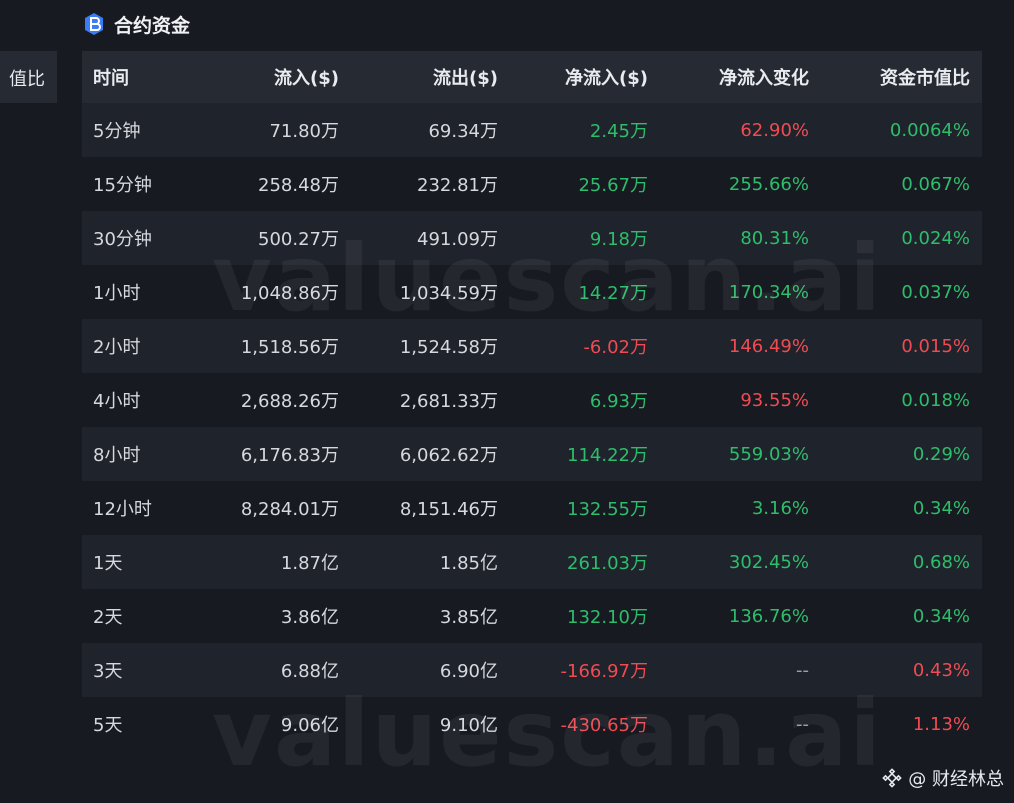  Describe the element at coordinates (117, 293) in the screenshot. I see `time-cell: 1小时` at that location.